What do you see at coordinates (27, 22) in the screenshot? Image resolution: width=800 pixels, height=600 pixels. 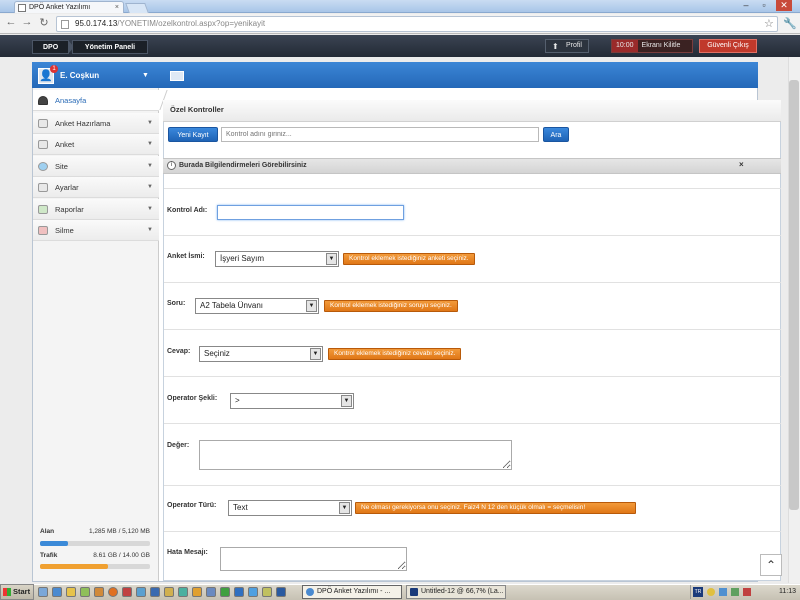 I see `forward-icon: →` at bounding box center [27, 22].